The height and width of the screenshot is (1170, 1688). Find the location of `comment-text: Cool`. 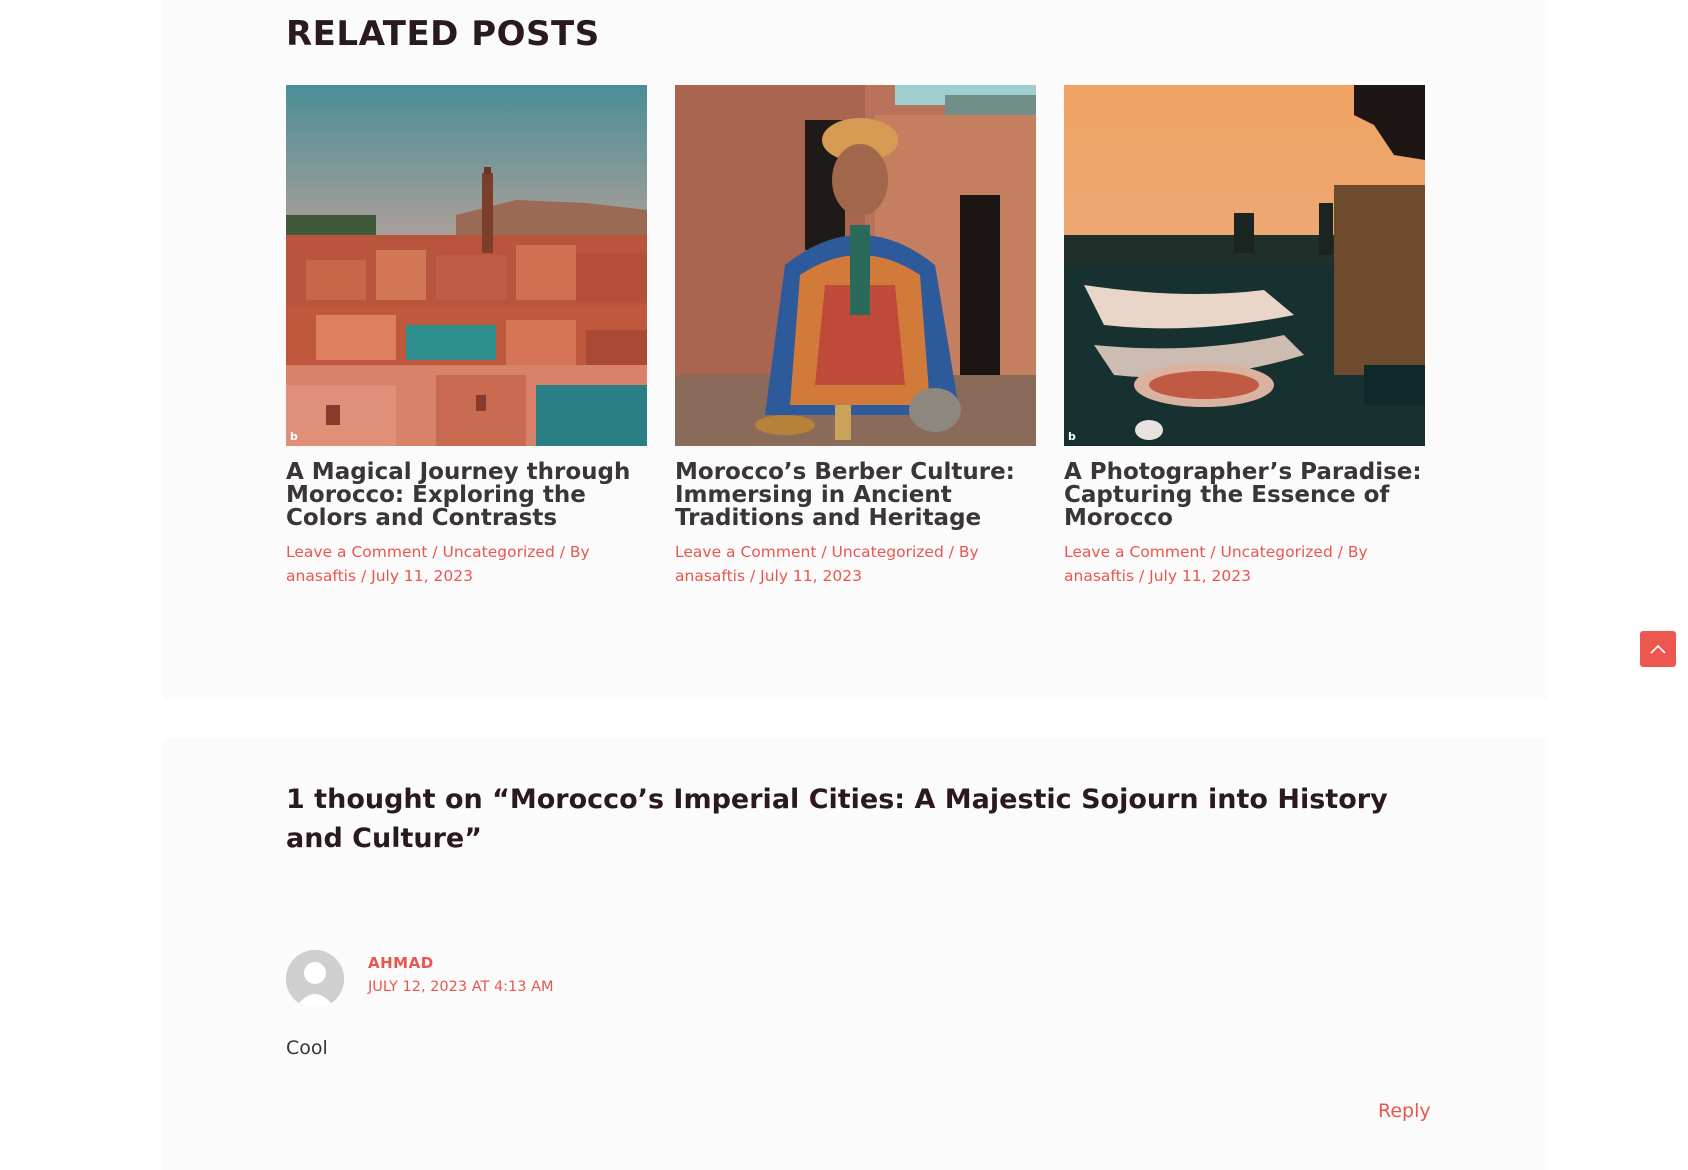

comment-text: Cool is located at coordinates (307, 1048).